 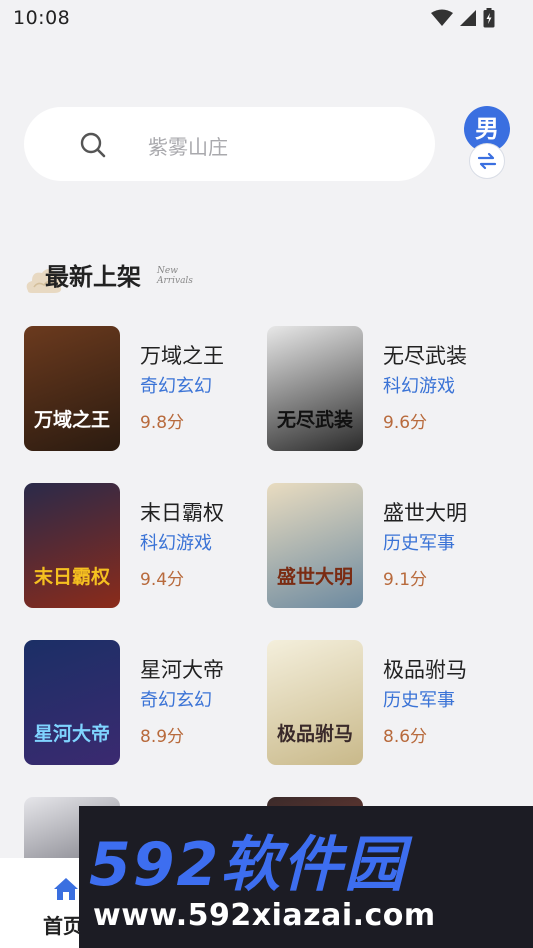 I want to click on wifi-icon, so click(x=442, y=17).